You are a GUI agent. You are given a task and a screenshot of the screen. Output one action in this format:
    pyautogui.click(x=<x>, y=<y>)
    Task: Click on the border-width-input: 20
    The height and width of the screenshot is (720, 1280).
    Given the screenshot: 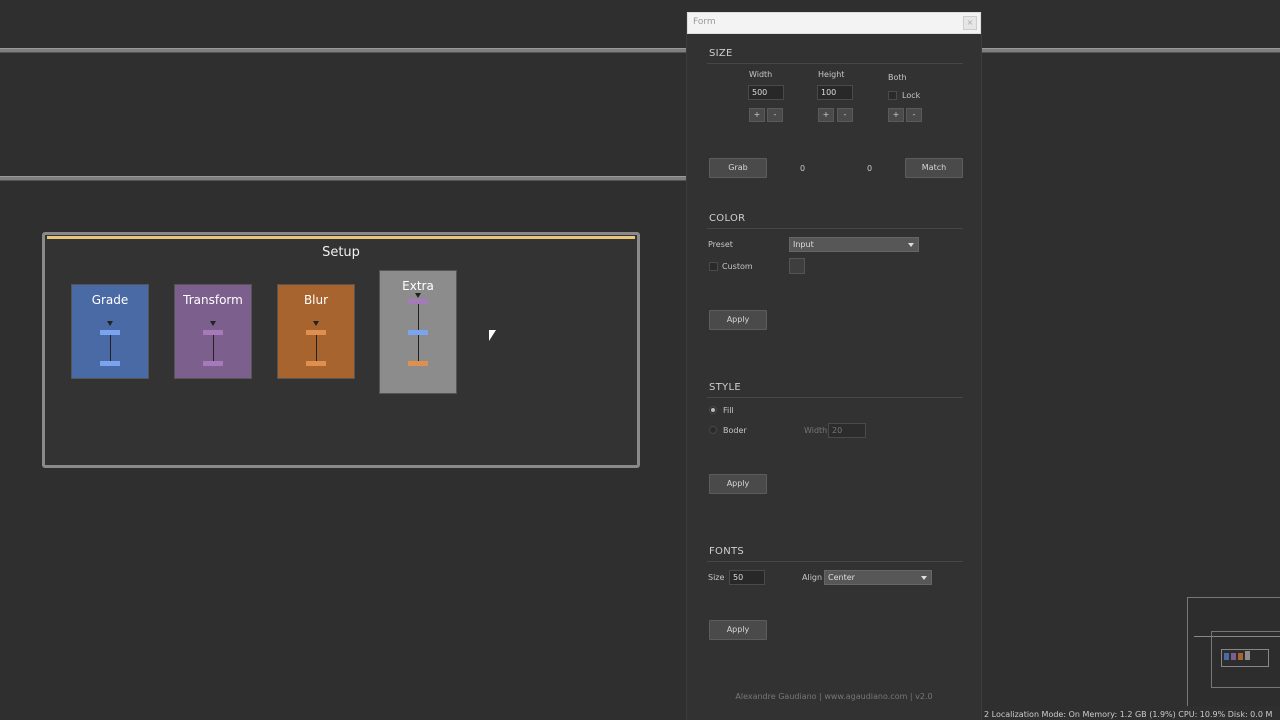 What is the action you would take?
    pyautogui.click(x=847, y=430)
    